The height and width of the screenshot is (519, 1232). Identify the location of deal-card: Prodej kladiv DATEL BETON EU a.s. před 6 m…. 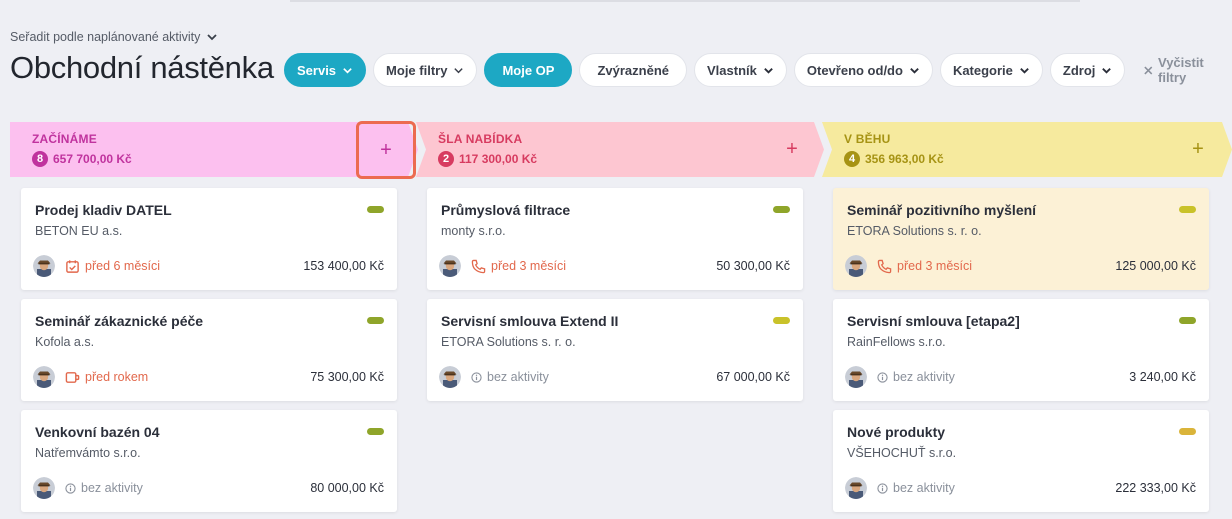
(209, 239).